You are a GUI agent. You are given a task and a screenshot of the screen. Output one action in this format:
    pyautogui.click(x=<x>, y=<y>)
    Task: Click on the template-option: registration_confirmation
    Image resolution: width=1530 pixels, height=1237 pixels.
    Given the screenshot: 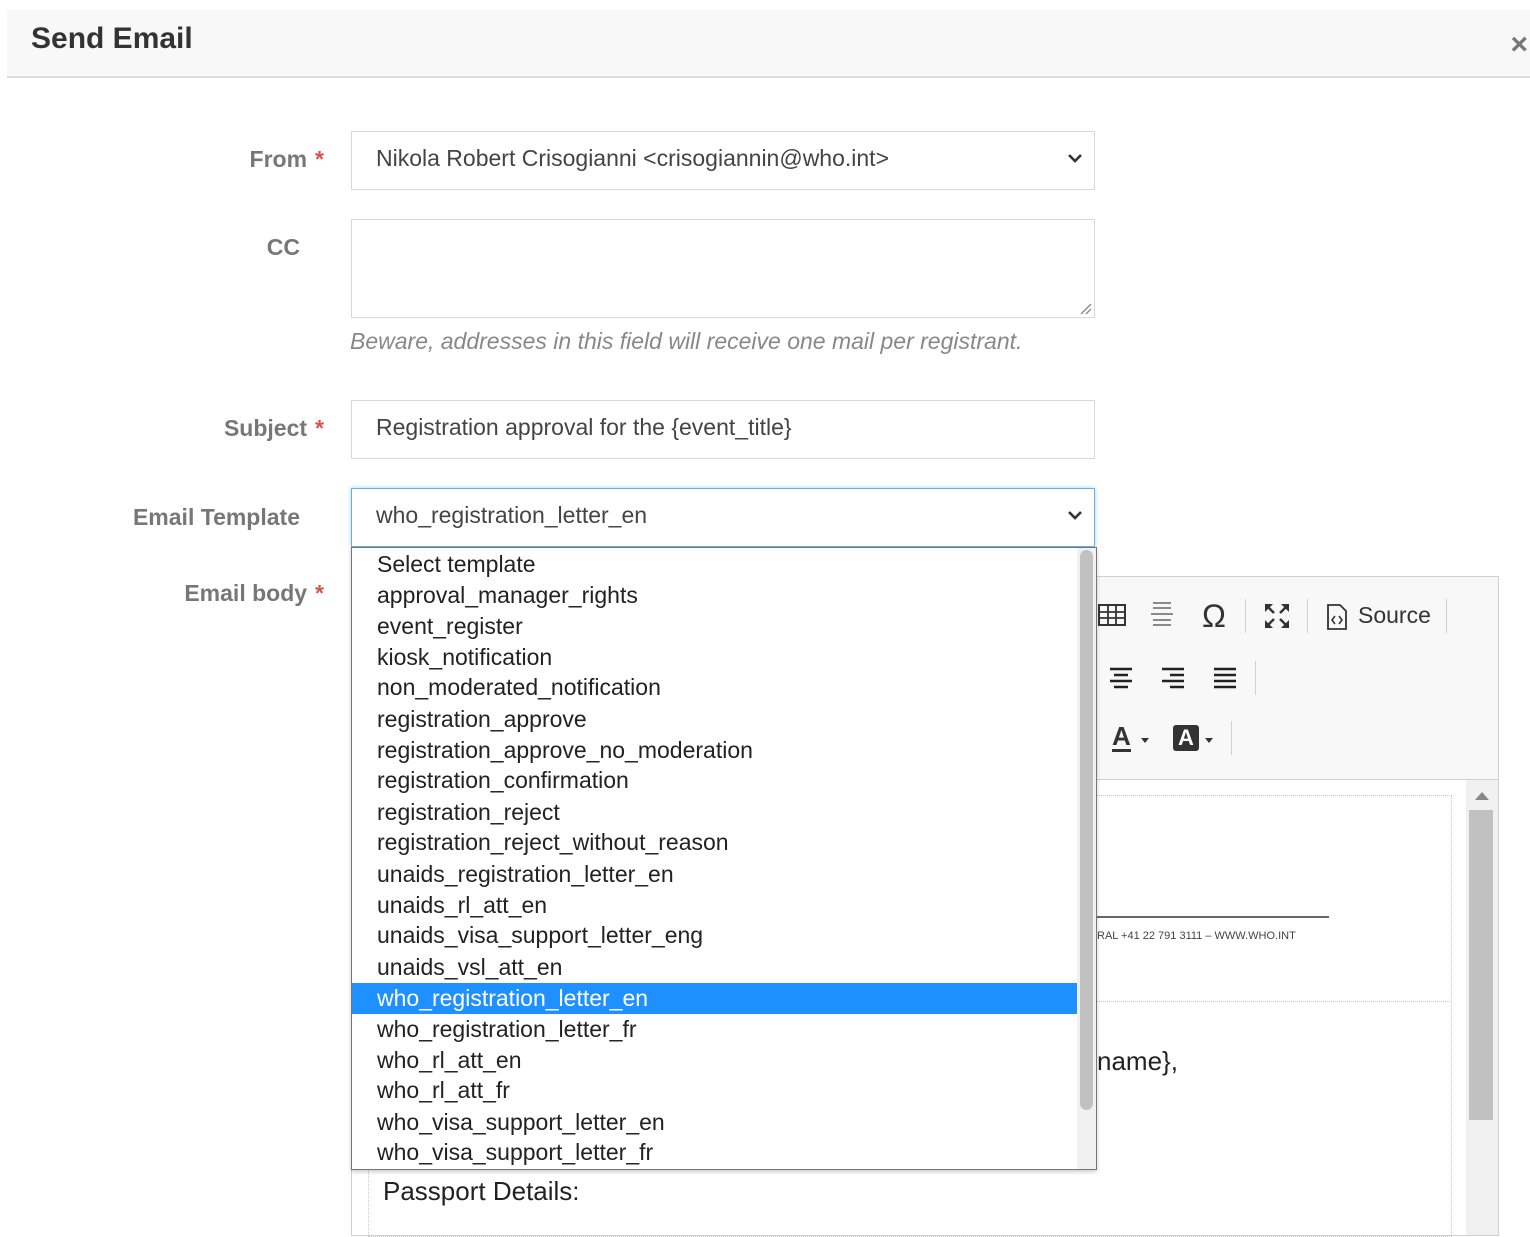 What is the action you would take?
    pyautogui.click(x=714, y=780)
    